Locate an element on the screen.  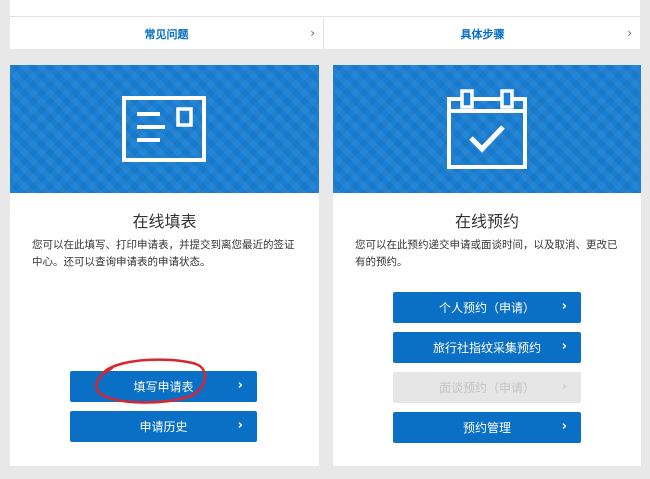
fill-application-button: 填写申请表 › is located at coordinates (163, 386).